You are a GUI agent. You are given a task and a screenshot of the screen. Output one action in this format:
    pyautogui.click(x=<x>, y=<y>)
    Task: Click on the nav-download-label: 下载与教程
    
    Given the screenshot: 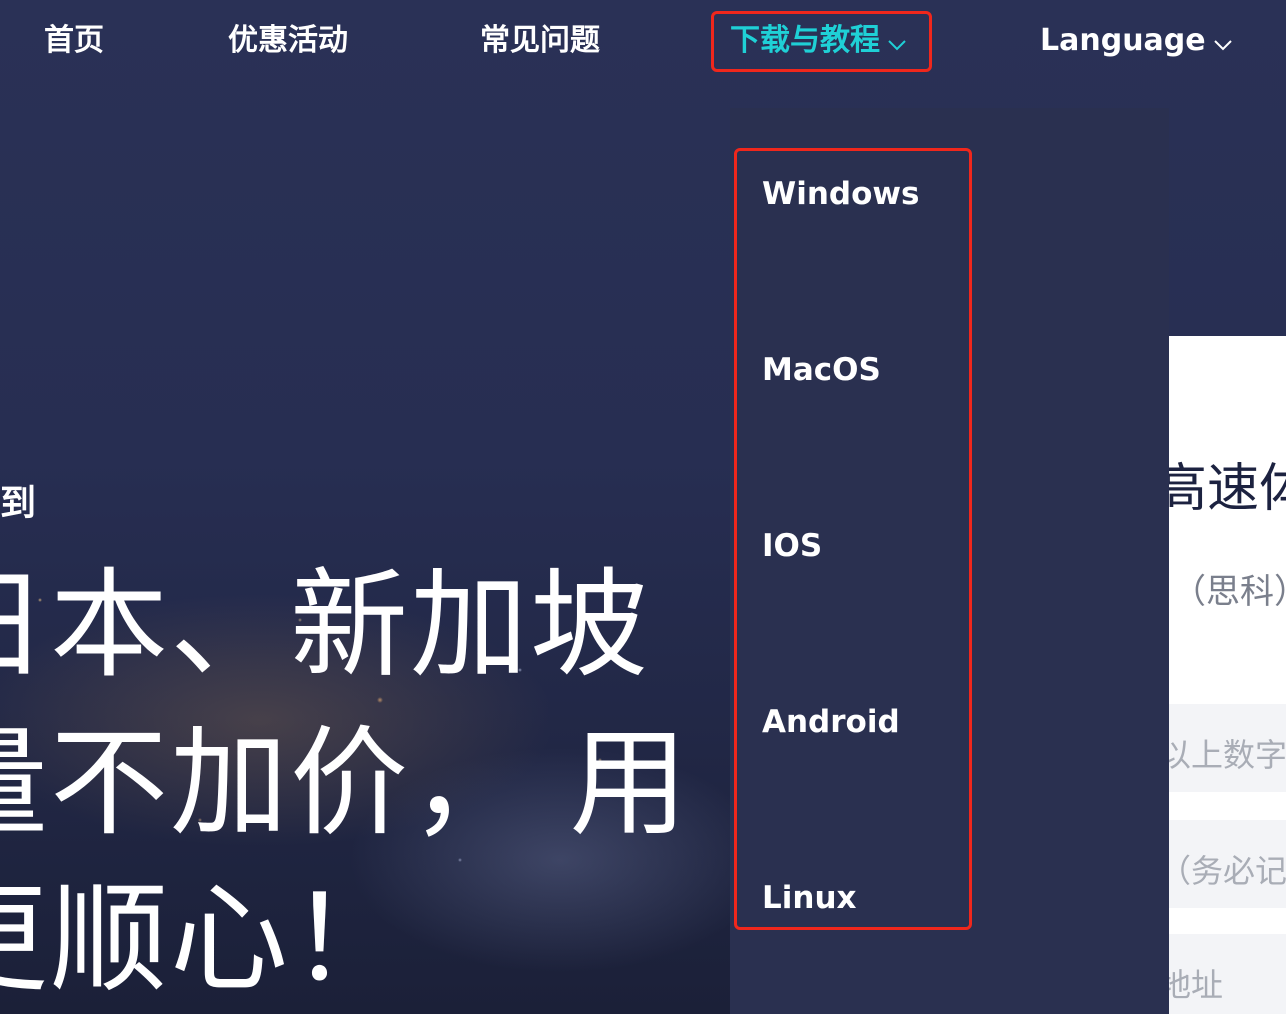 What is the action you would take?
    pyautogui.click(x=805, y=40)
    